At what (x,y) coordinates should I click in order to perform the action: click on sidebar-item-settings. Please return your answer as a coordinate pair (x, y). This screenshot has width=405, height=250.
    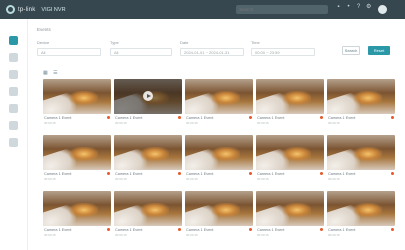
    Looking at the image, I should click on (13, 142).